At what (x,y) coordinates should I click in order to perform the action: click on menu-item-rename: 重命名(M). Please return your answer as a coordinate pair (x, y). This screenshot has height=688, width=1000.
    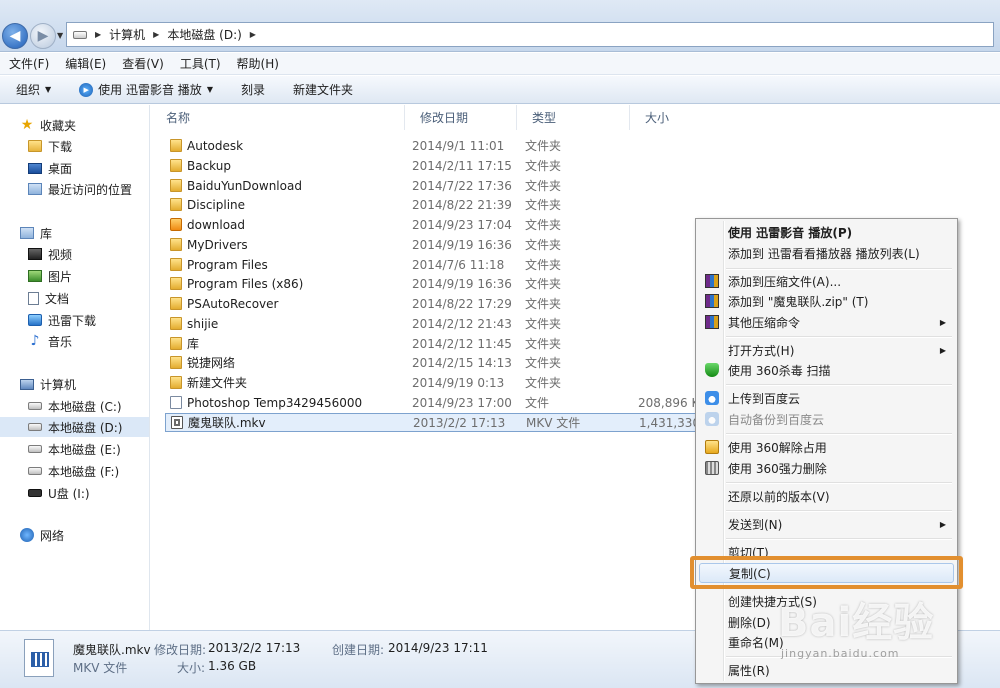
    Looking at the image, I should click on (826, 642).